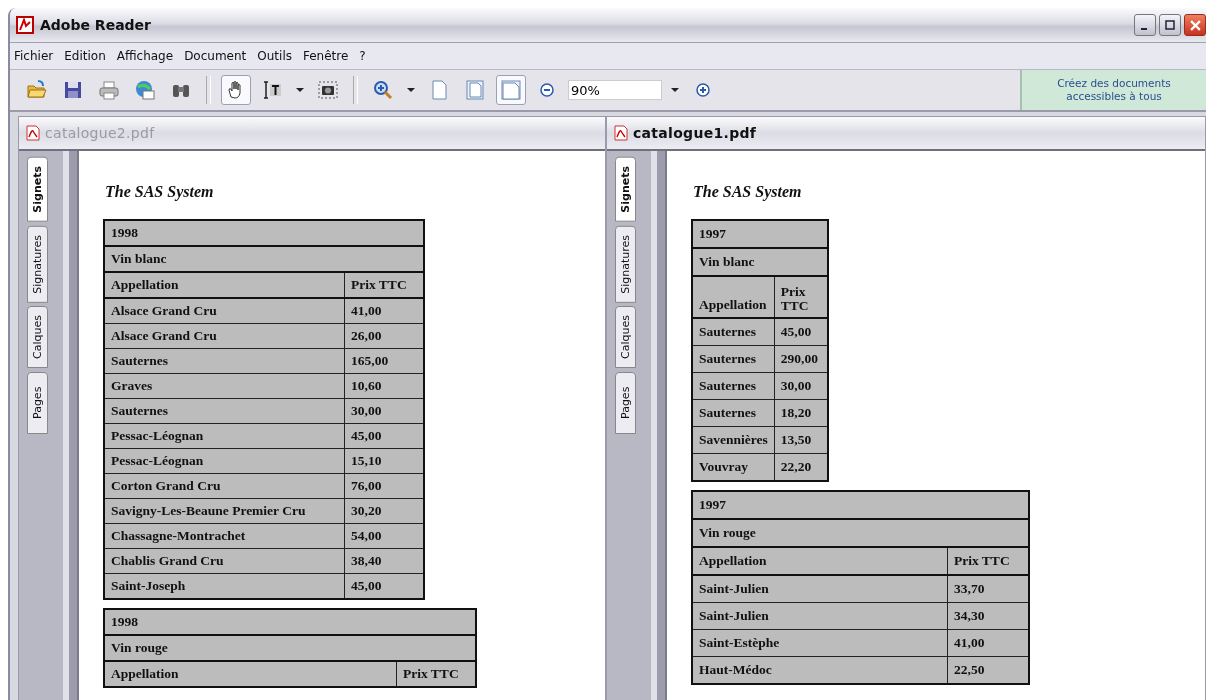 The height and width of the screenshot is (700, 1206). Describe the element at coordinates (217, 56) in the screenshot. I see `menu-item: Document` at that location.